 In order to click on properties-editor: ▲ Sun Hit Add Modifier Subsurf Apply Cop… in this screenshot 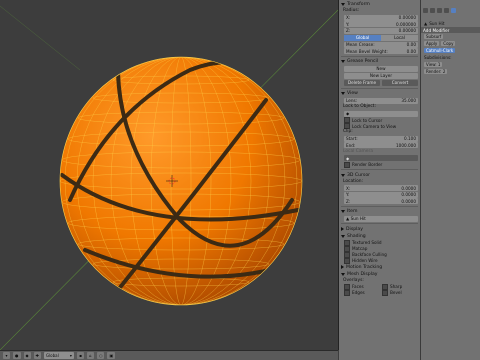, I will do `click(450, 180)`.